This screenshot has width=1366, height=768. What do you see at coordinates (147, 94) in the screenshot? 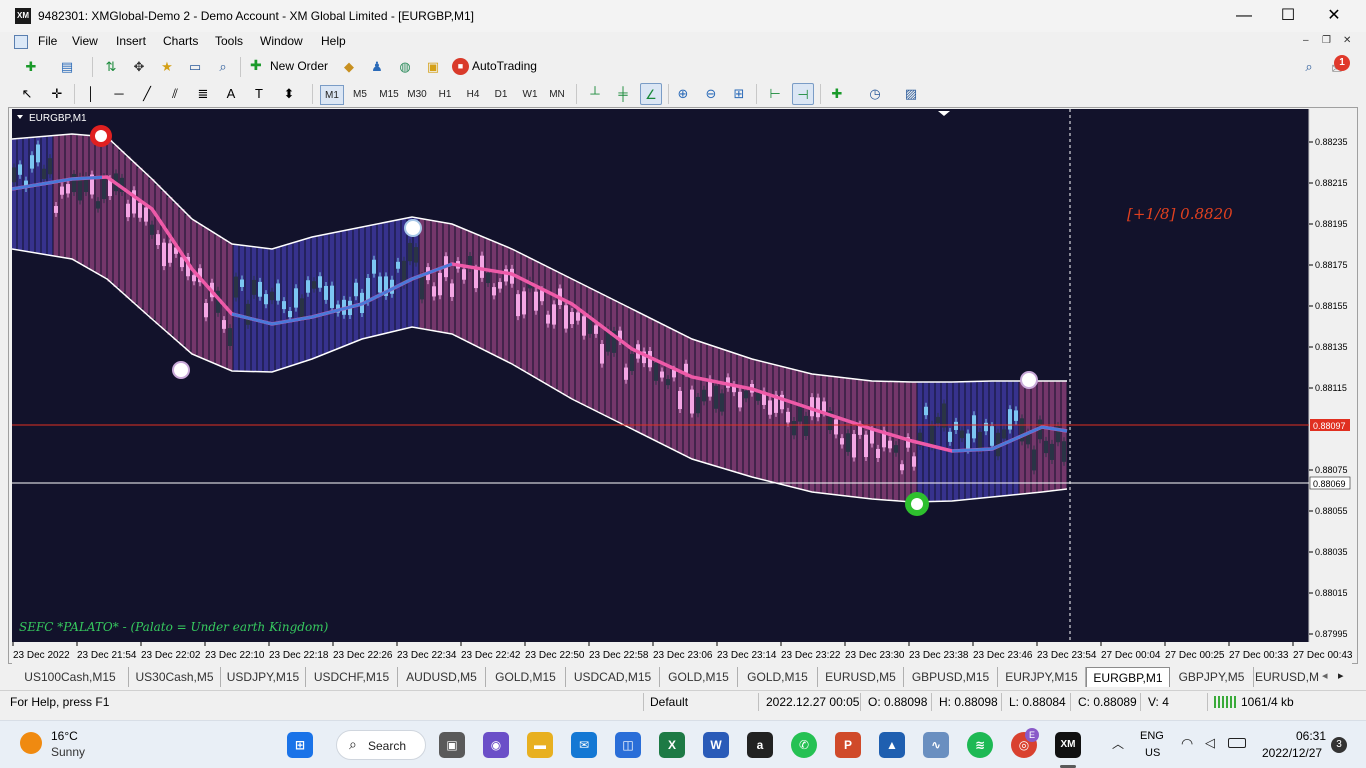
I see `trendline-icon: ╱` at bounding box center [147, 94].